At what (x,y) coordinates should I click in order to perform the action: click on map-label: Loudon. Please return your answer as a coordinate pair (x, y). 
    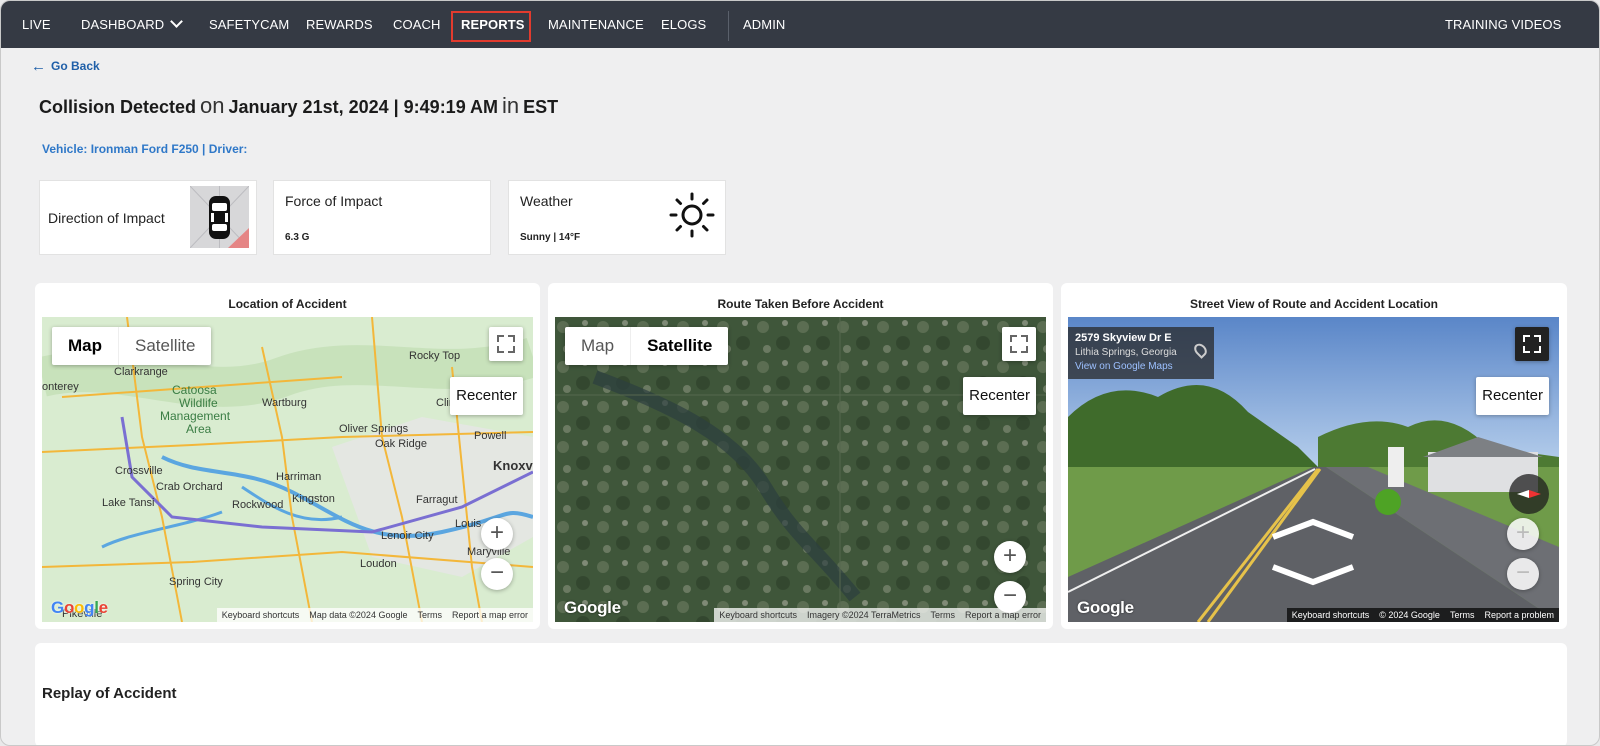
    Looking at the image, I should click on (378, 564).